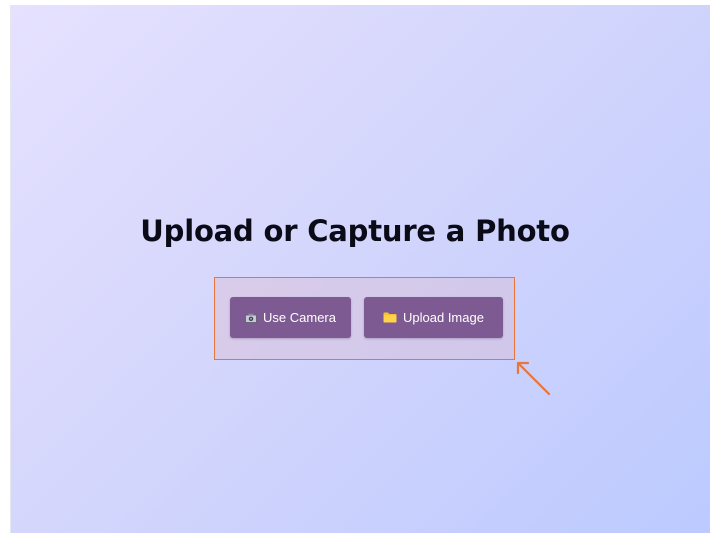  Describe the element at coordinates (355, 231) in the screenshot. I see `page-title: Upload or Capture a Photo` at that location.